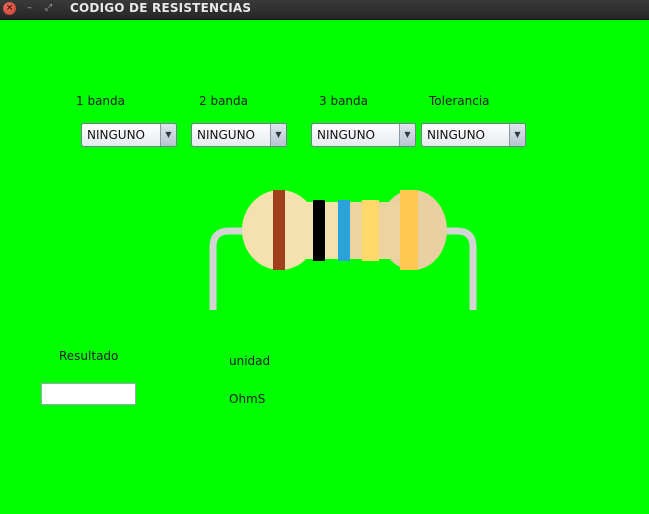  What do you see at coordinates (88, 394) in the screenshot?
I see `result-field` at bounding box center [88, 394].